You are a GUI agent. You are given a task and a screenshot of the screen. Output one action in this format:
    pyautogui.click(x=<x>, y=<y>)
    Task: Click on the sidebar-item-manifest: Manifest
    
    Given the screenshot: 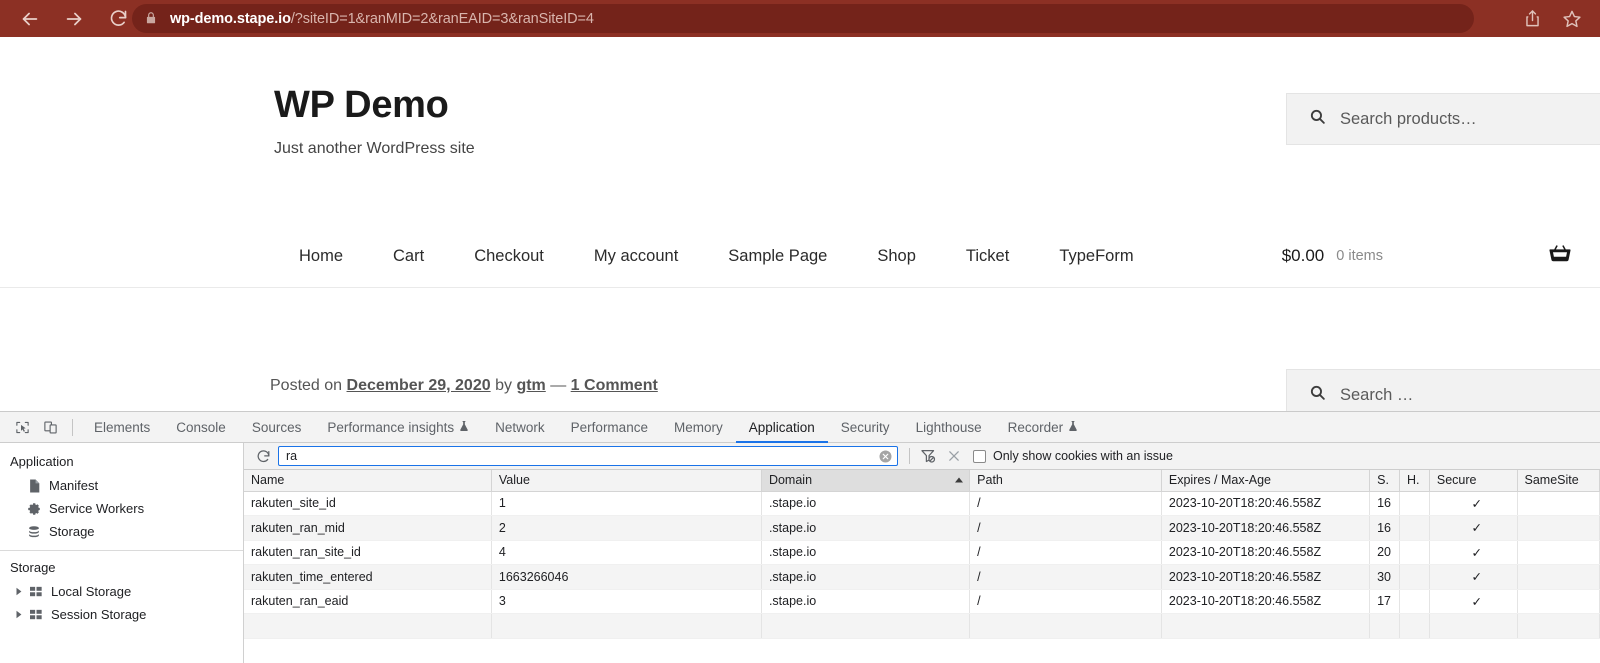 What is the action you would take?
    pyautogui.click(x=121, y=485)
    